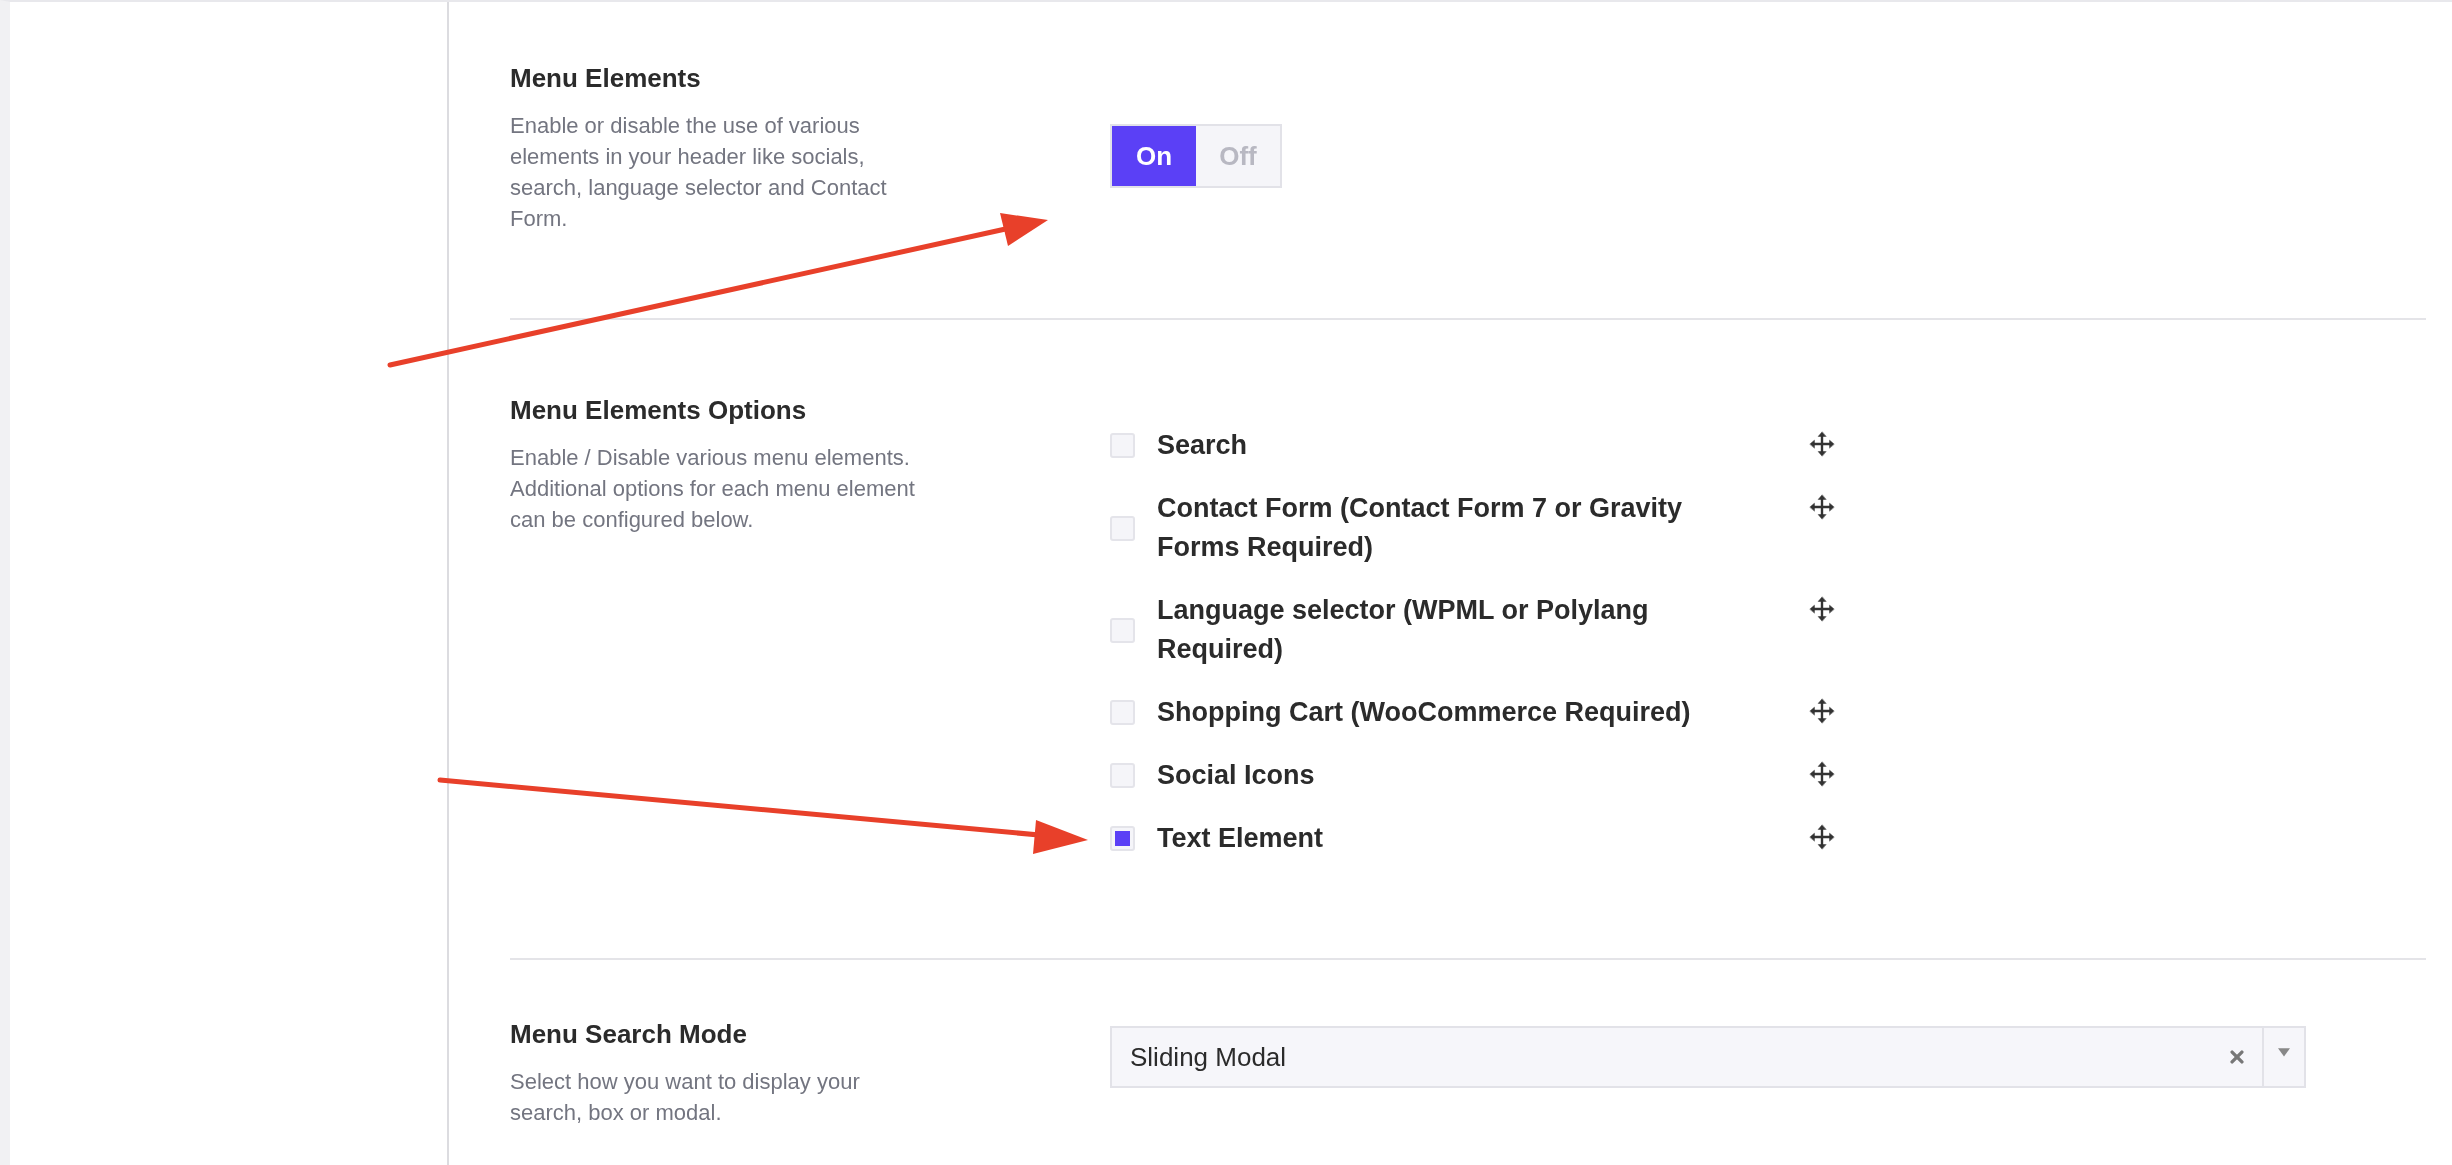 Image resolution: width=2452 pixels, height=1165 pixels. What do you see at coordinates (2237, 1057) in the screenshot?
I see `clear-icon` at bounding box center [2237, 1057].